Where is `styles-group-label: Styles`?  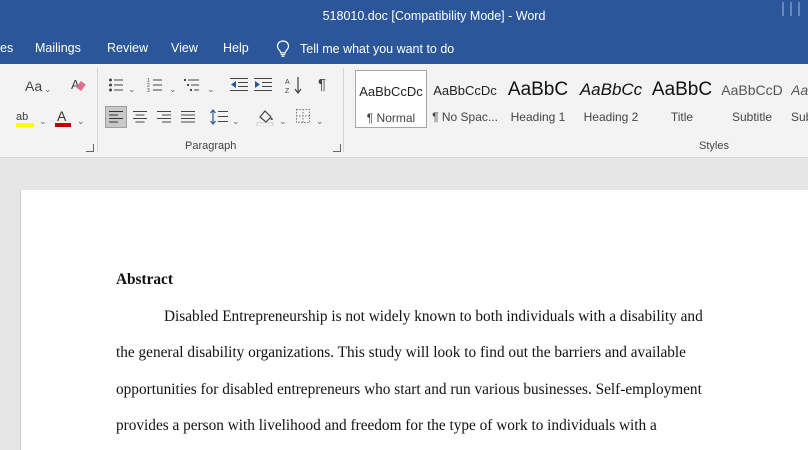 styles-group-label: Styles is located at coordinates (714, 146).